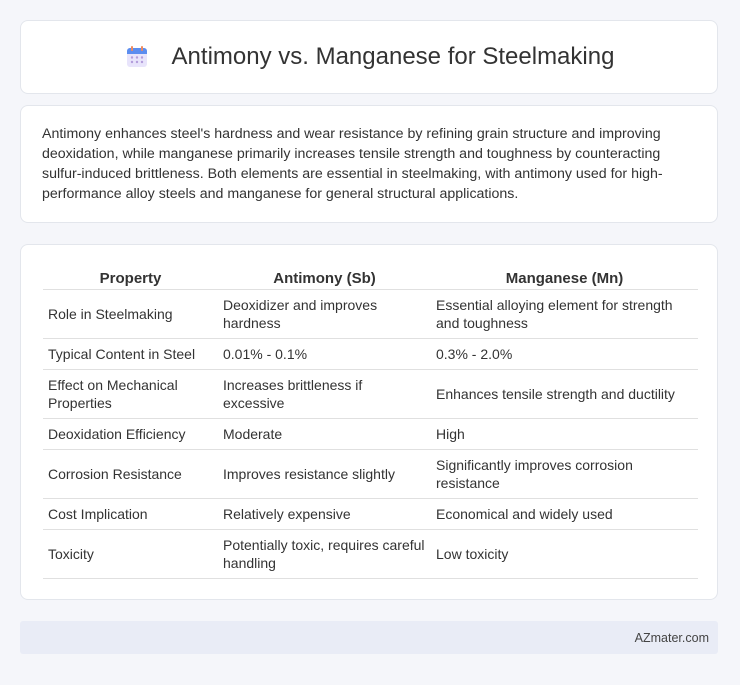 Image resolution: width=740 pixels, height=685 pixels. I want to click on table-header-row: Property Antimony (Sb) Manganese (Mn), so click(370, 278).